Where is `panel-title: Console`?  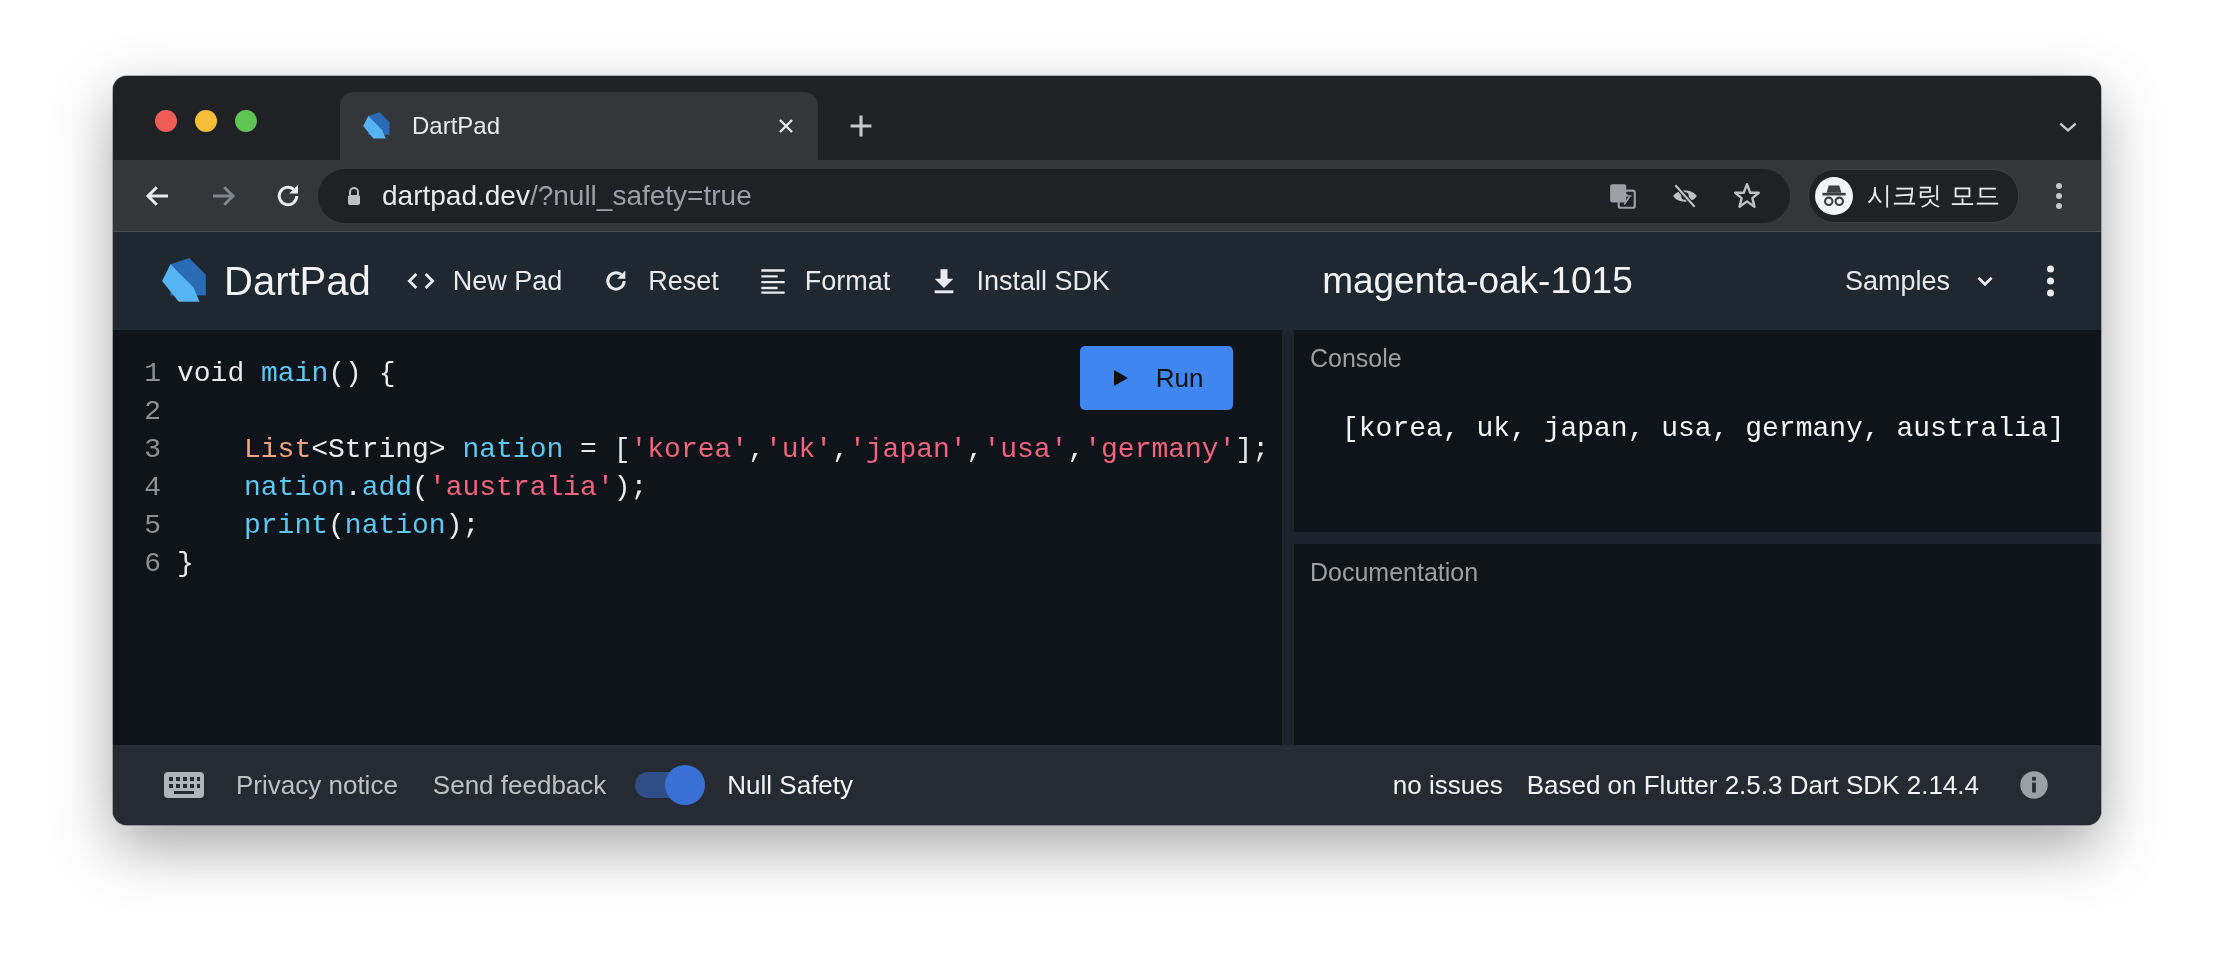
panel-title: Console is located at coordinates (1356, 358).